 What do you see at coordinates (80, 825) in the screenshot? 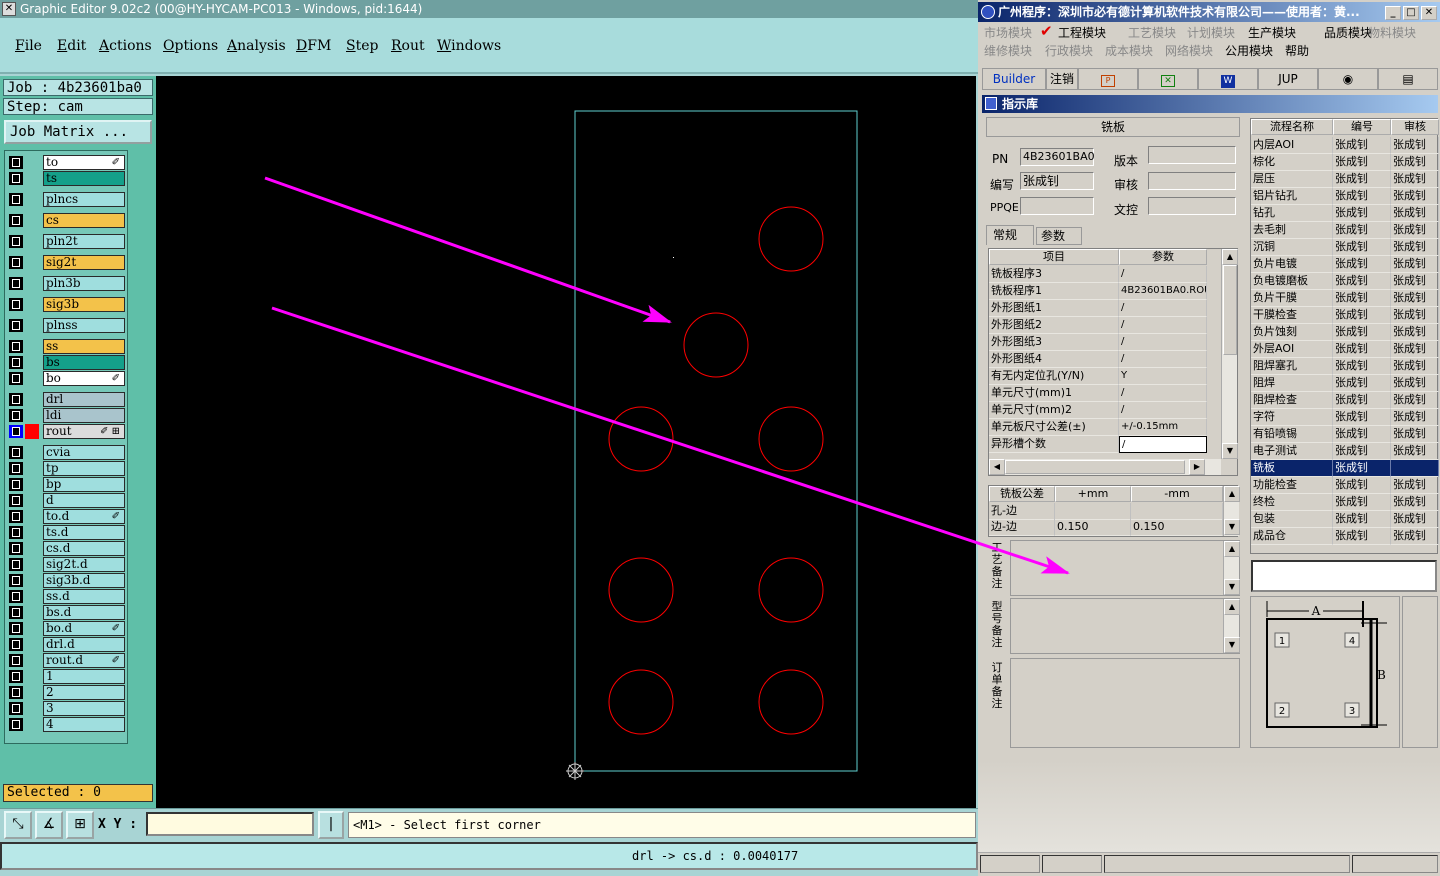
I see `grid-snap-icon: ⊞` at bounding box center [80, 825].